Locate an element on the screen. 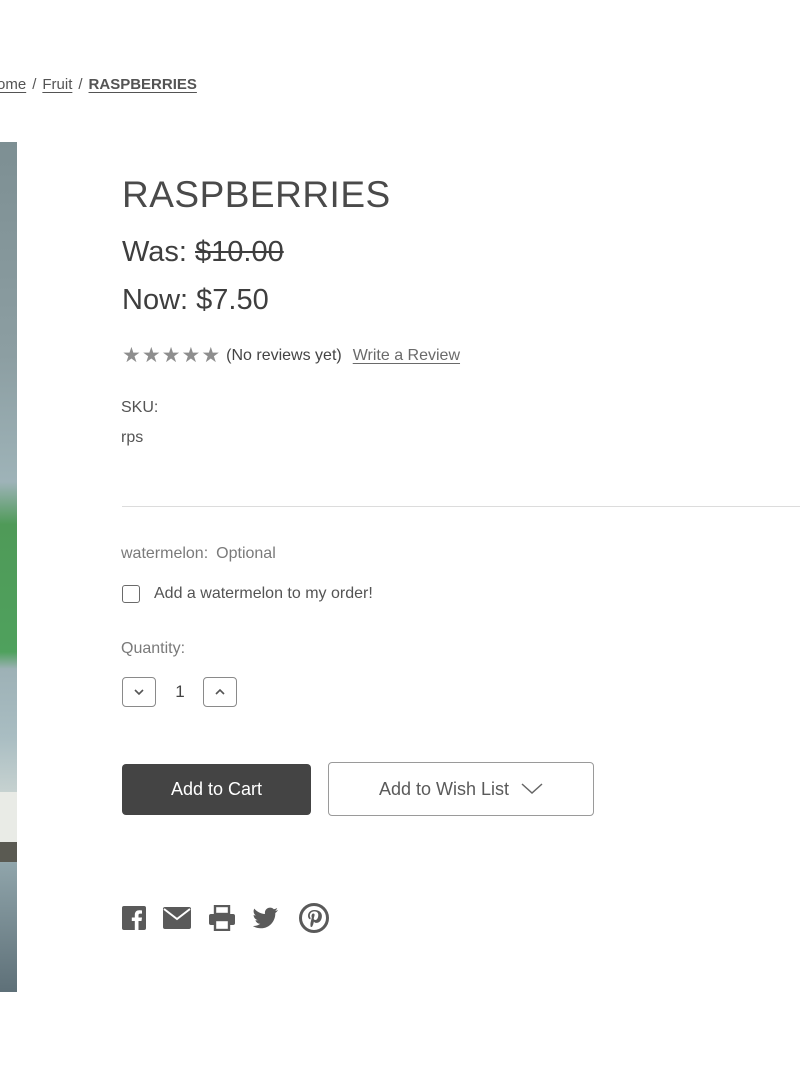 This screenshot has width=800, height=1091. price-now-label: Now: is located at coordinates (155, 300).